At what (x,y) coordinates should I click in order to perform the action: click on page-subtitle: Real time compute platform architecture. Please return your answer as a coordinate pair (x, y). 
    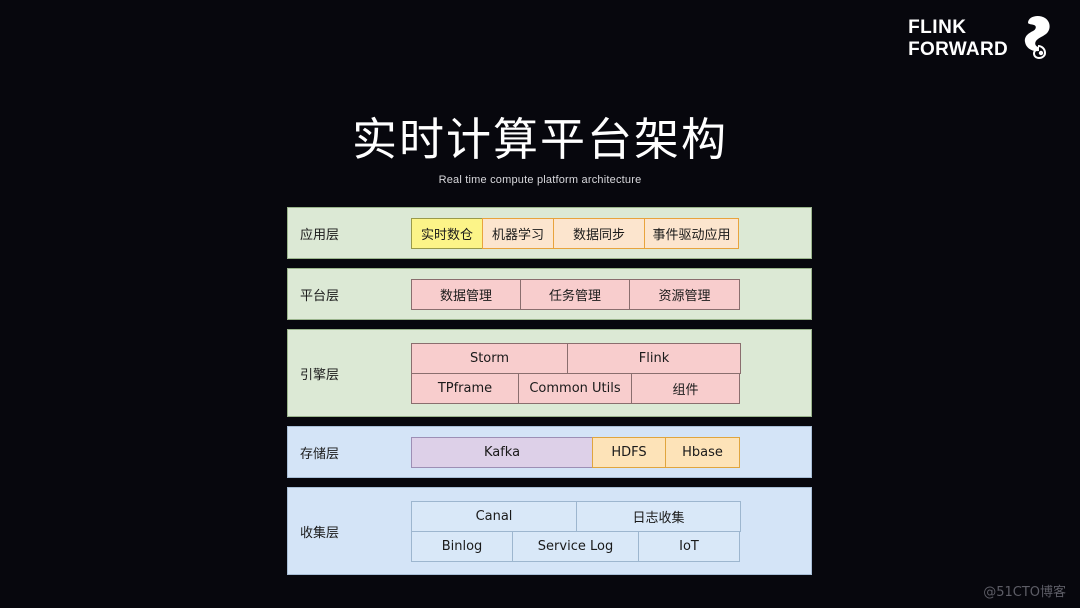
    Looking at the image, I should click on (540, 180).